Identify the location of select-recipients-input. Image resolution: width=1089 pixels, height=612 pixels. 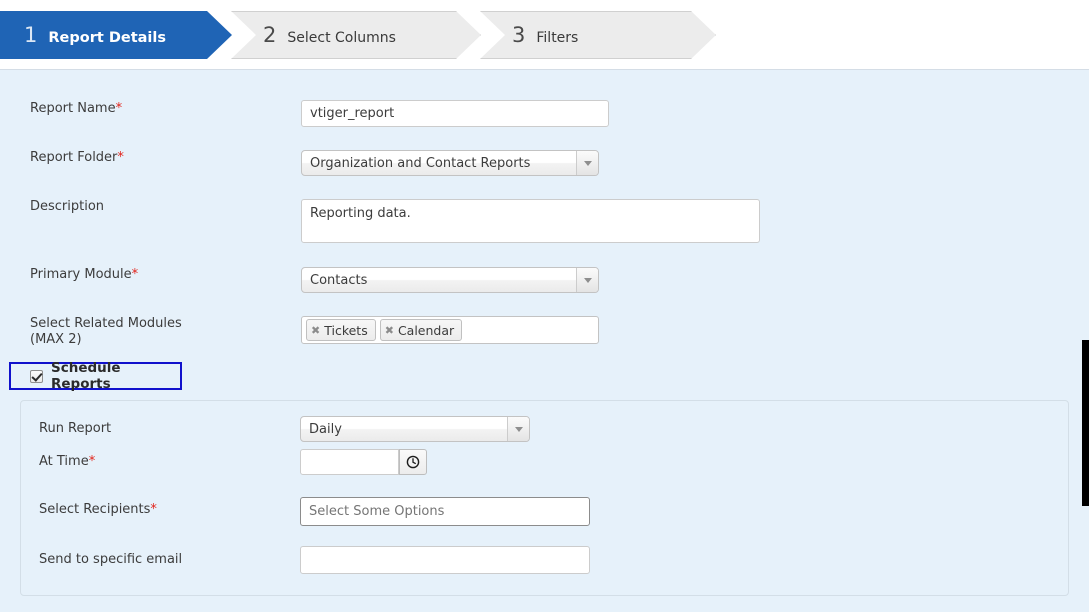
(445, 511).